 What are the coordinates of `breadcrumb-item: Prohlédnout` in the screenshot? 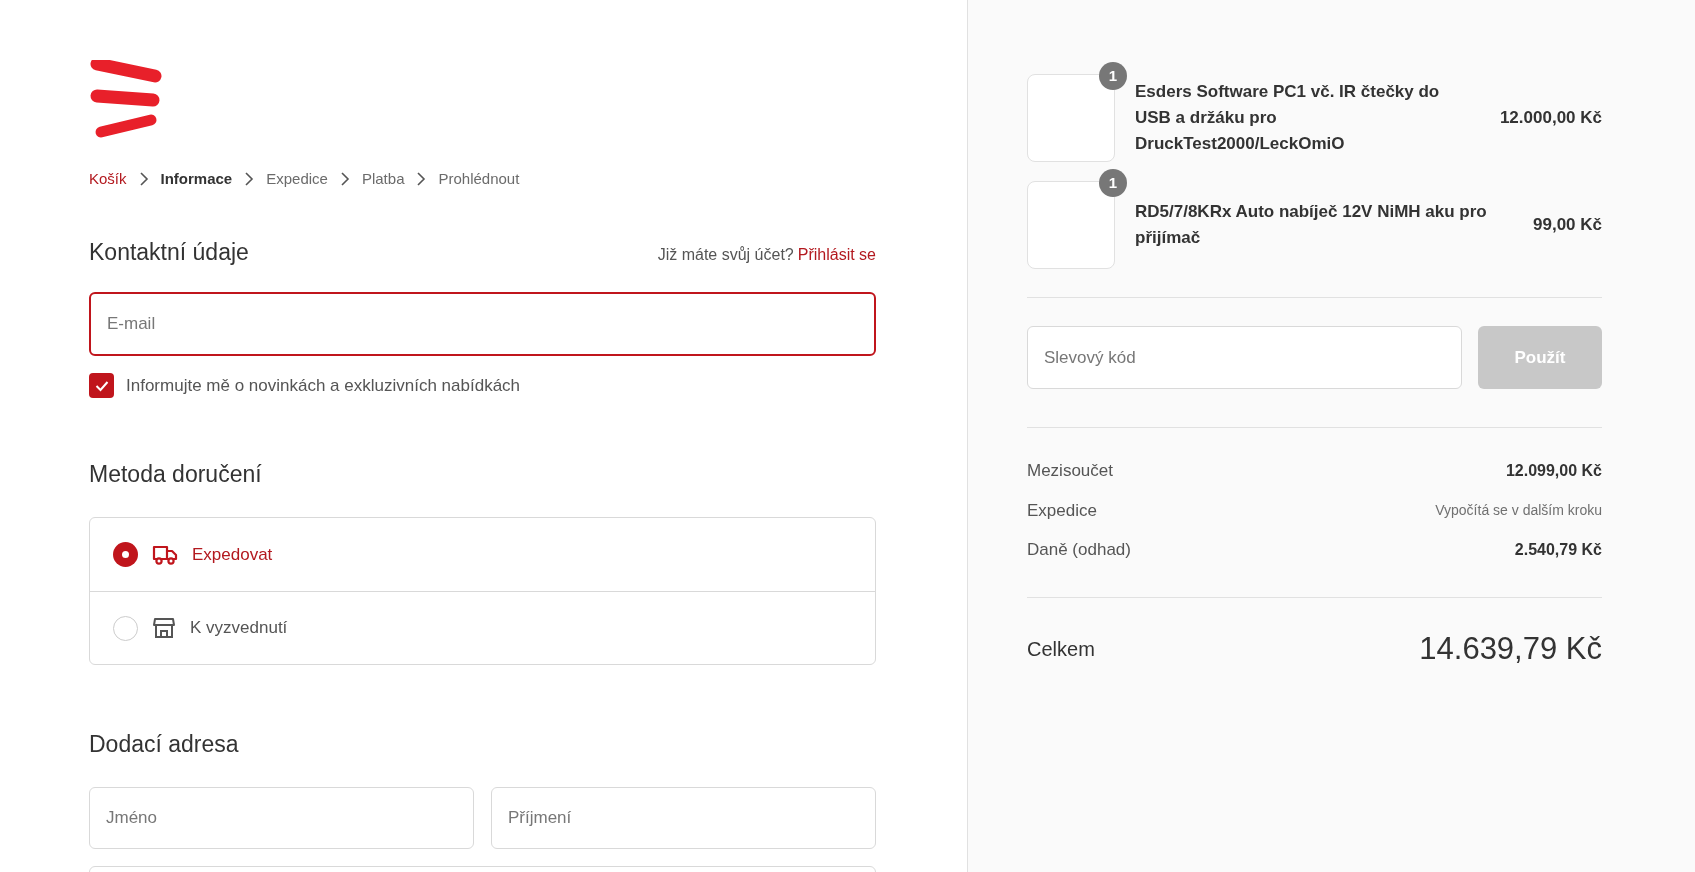 It's located at (479, 179).